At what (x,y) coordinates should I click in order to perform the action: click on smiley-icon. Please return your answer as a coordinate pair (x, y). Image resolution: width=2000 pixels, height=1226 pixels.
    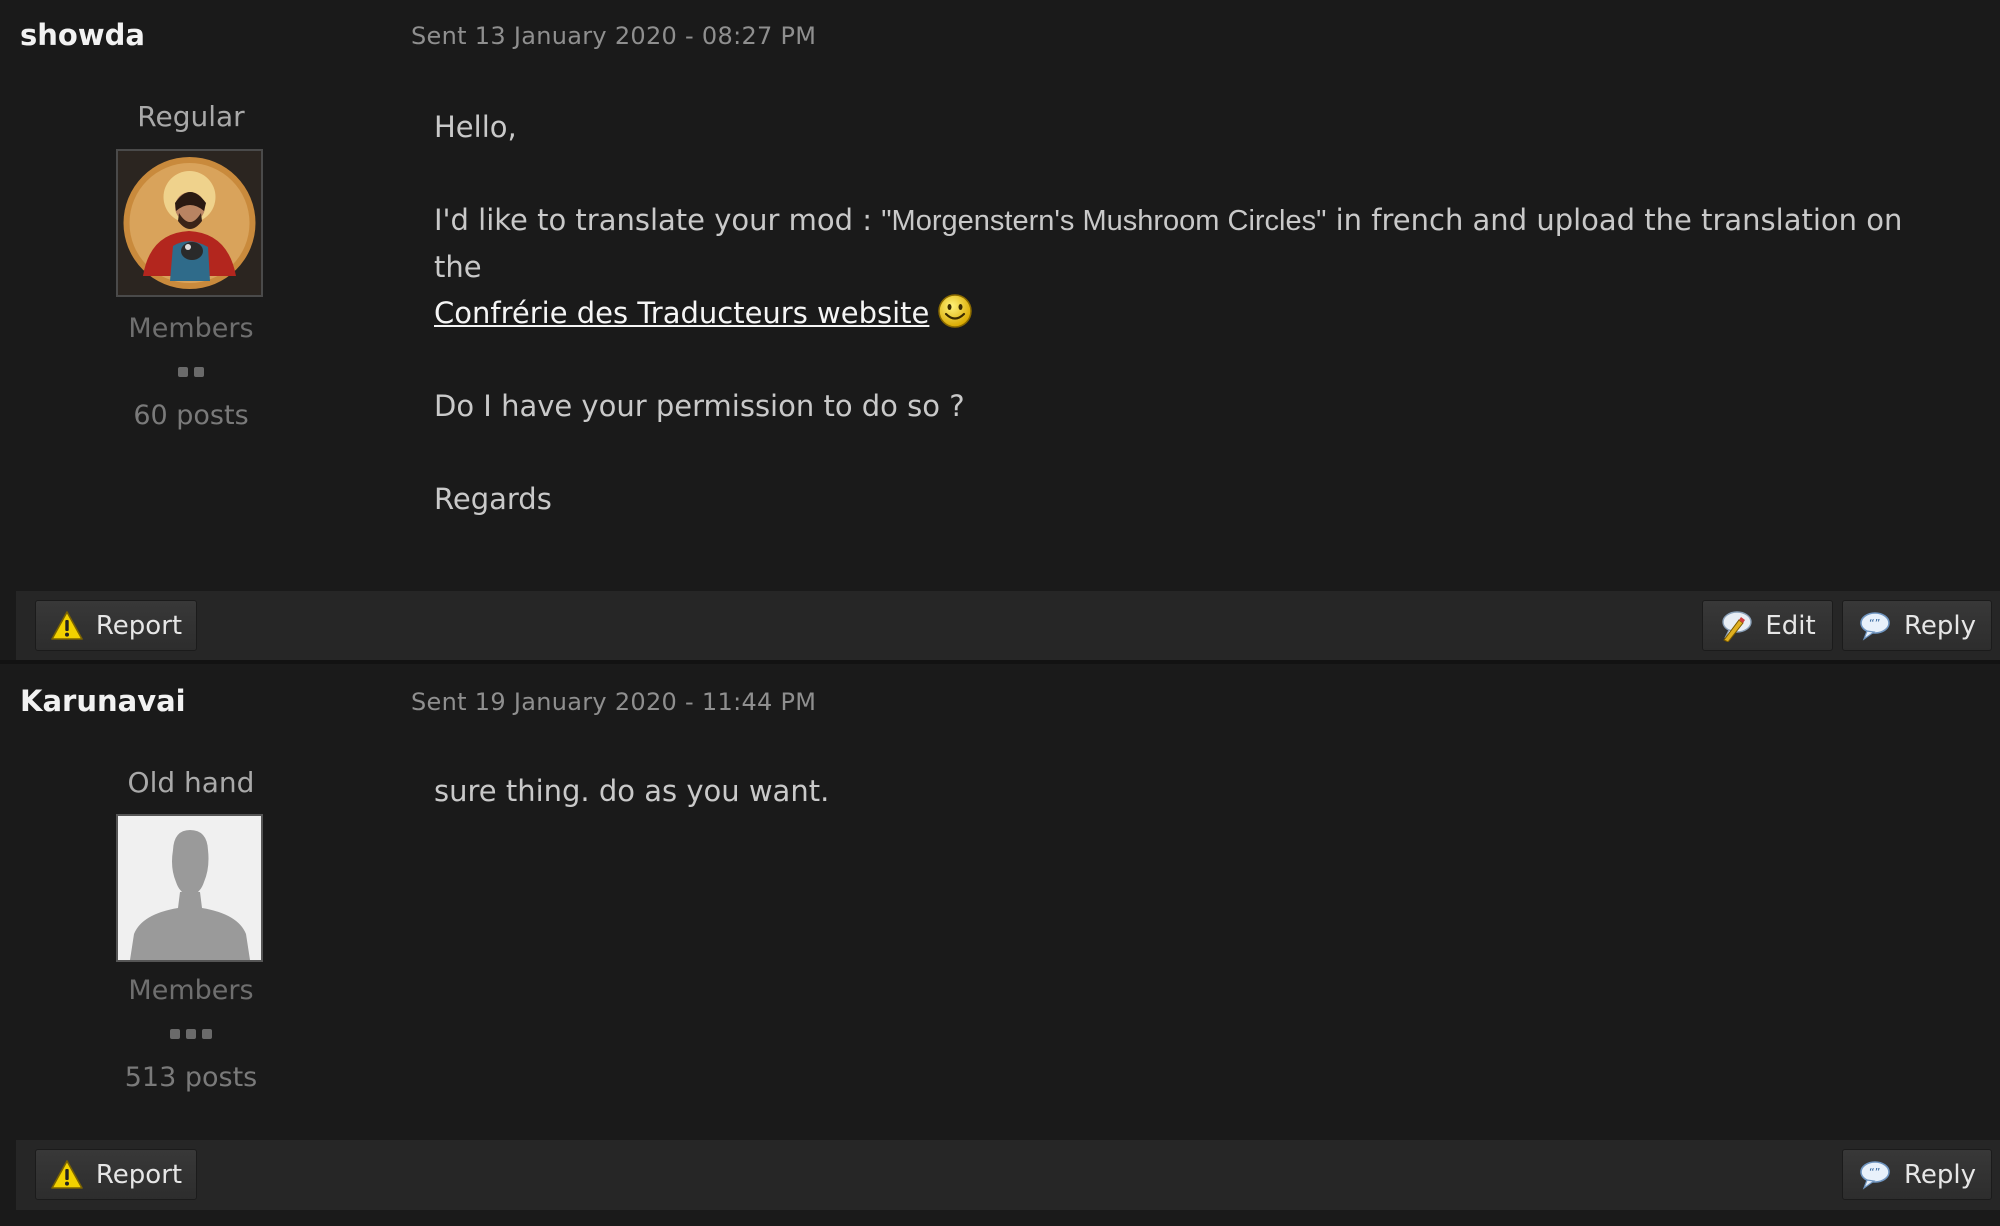
    Looking at the image, I should click on (955, 311).